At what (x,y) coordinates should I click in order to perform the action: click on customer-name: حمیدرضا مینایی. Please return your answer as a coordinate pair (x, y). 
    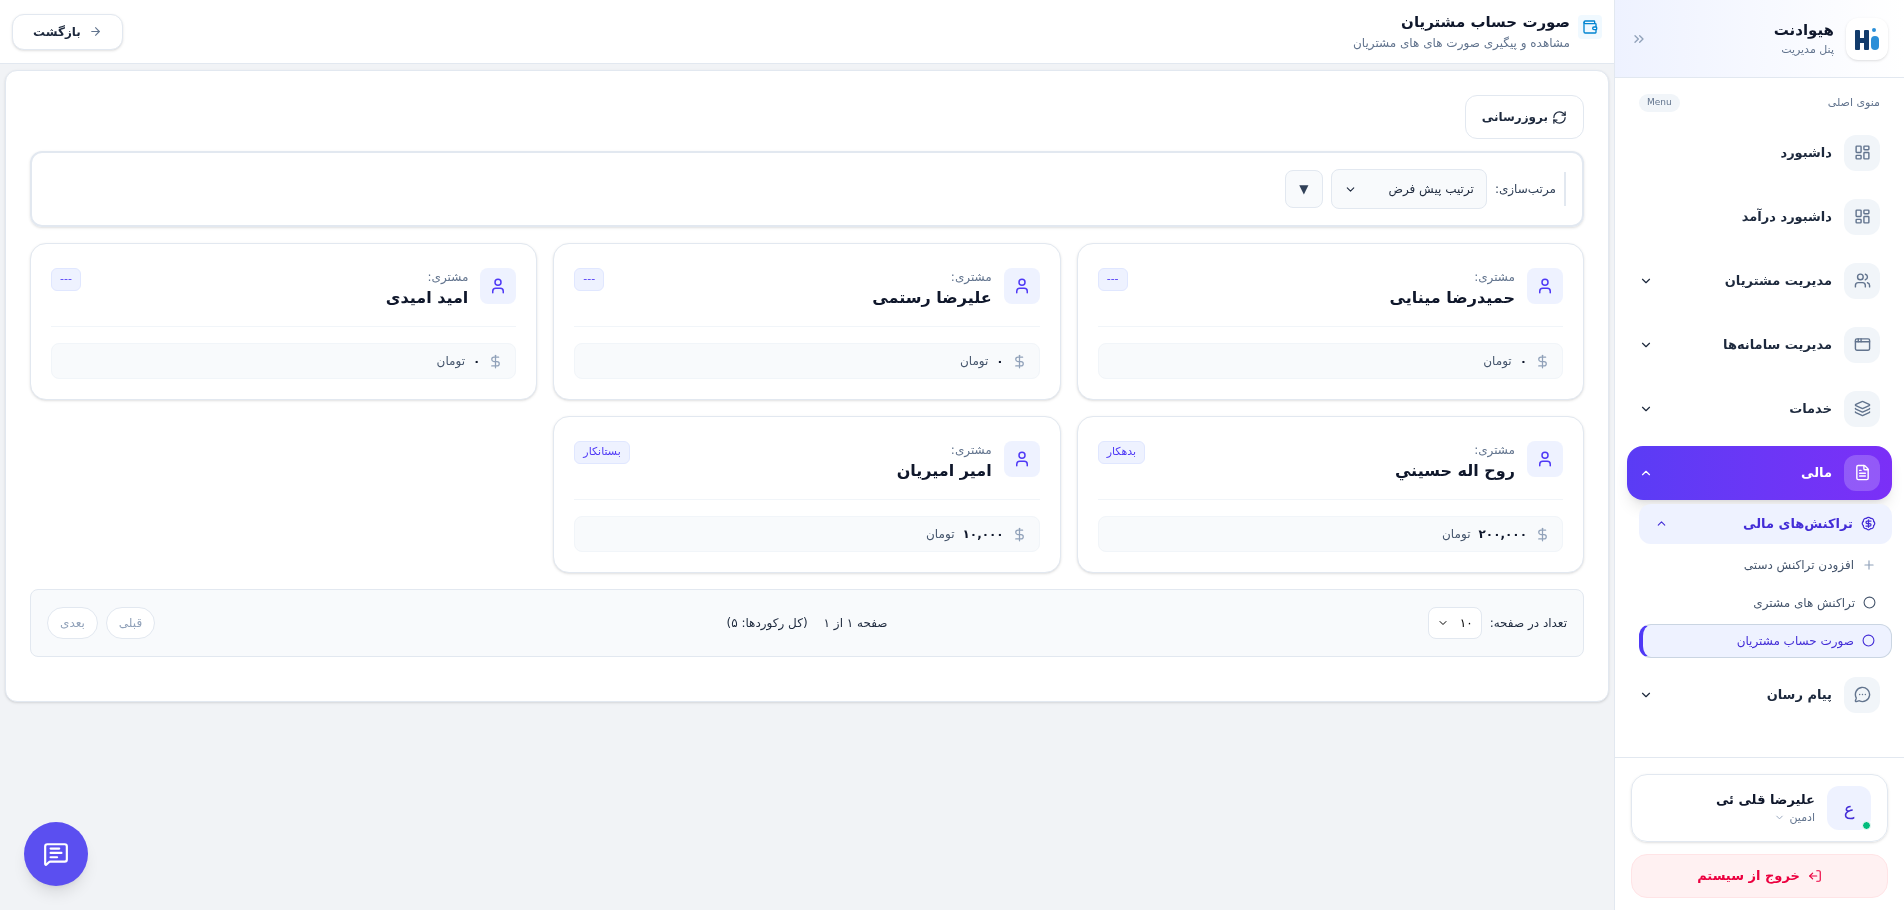
    Looking at the image, I should click on (1451, 298).